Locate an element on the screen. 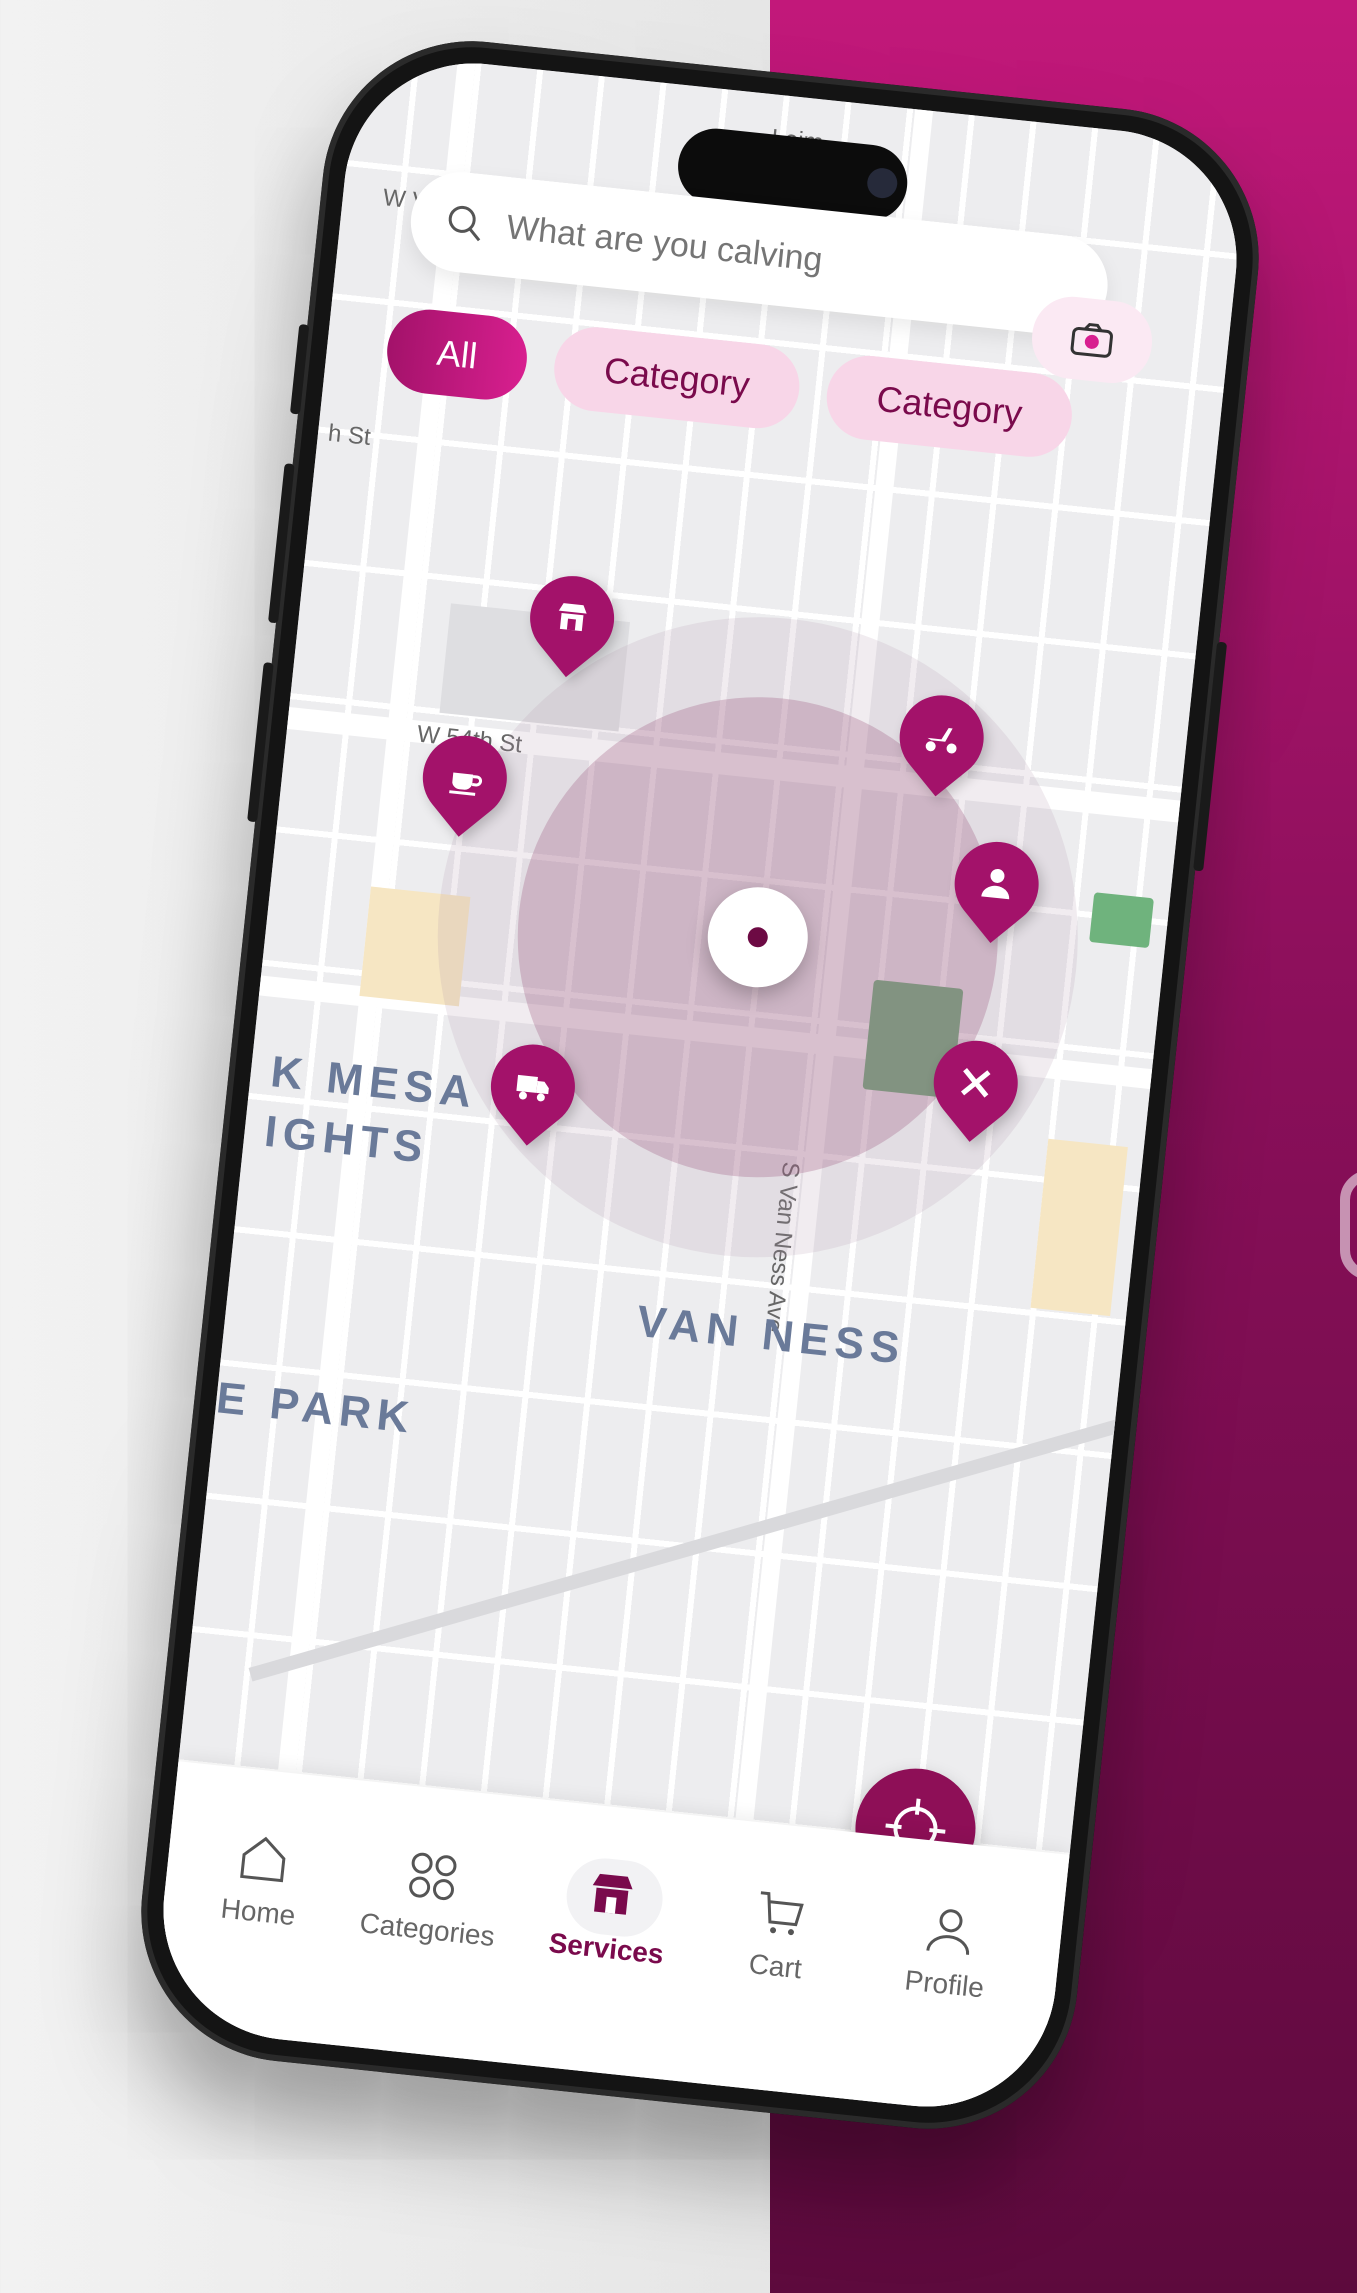 This screenshot has height=2293, width=1357. tab-profile: Profile is located at coordinates (947, 1951).